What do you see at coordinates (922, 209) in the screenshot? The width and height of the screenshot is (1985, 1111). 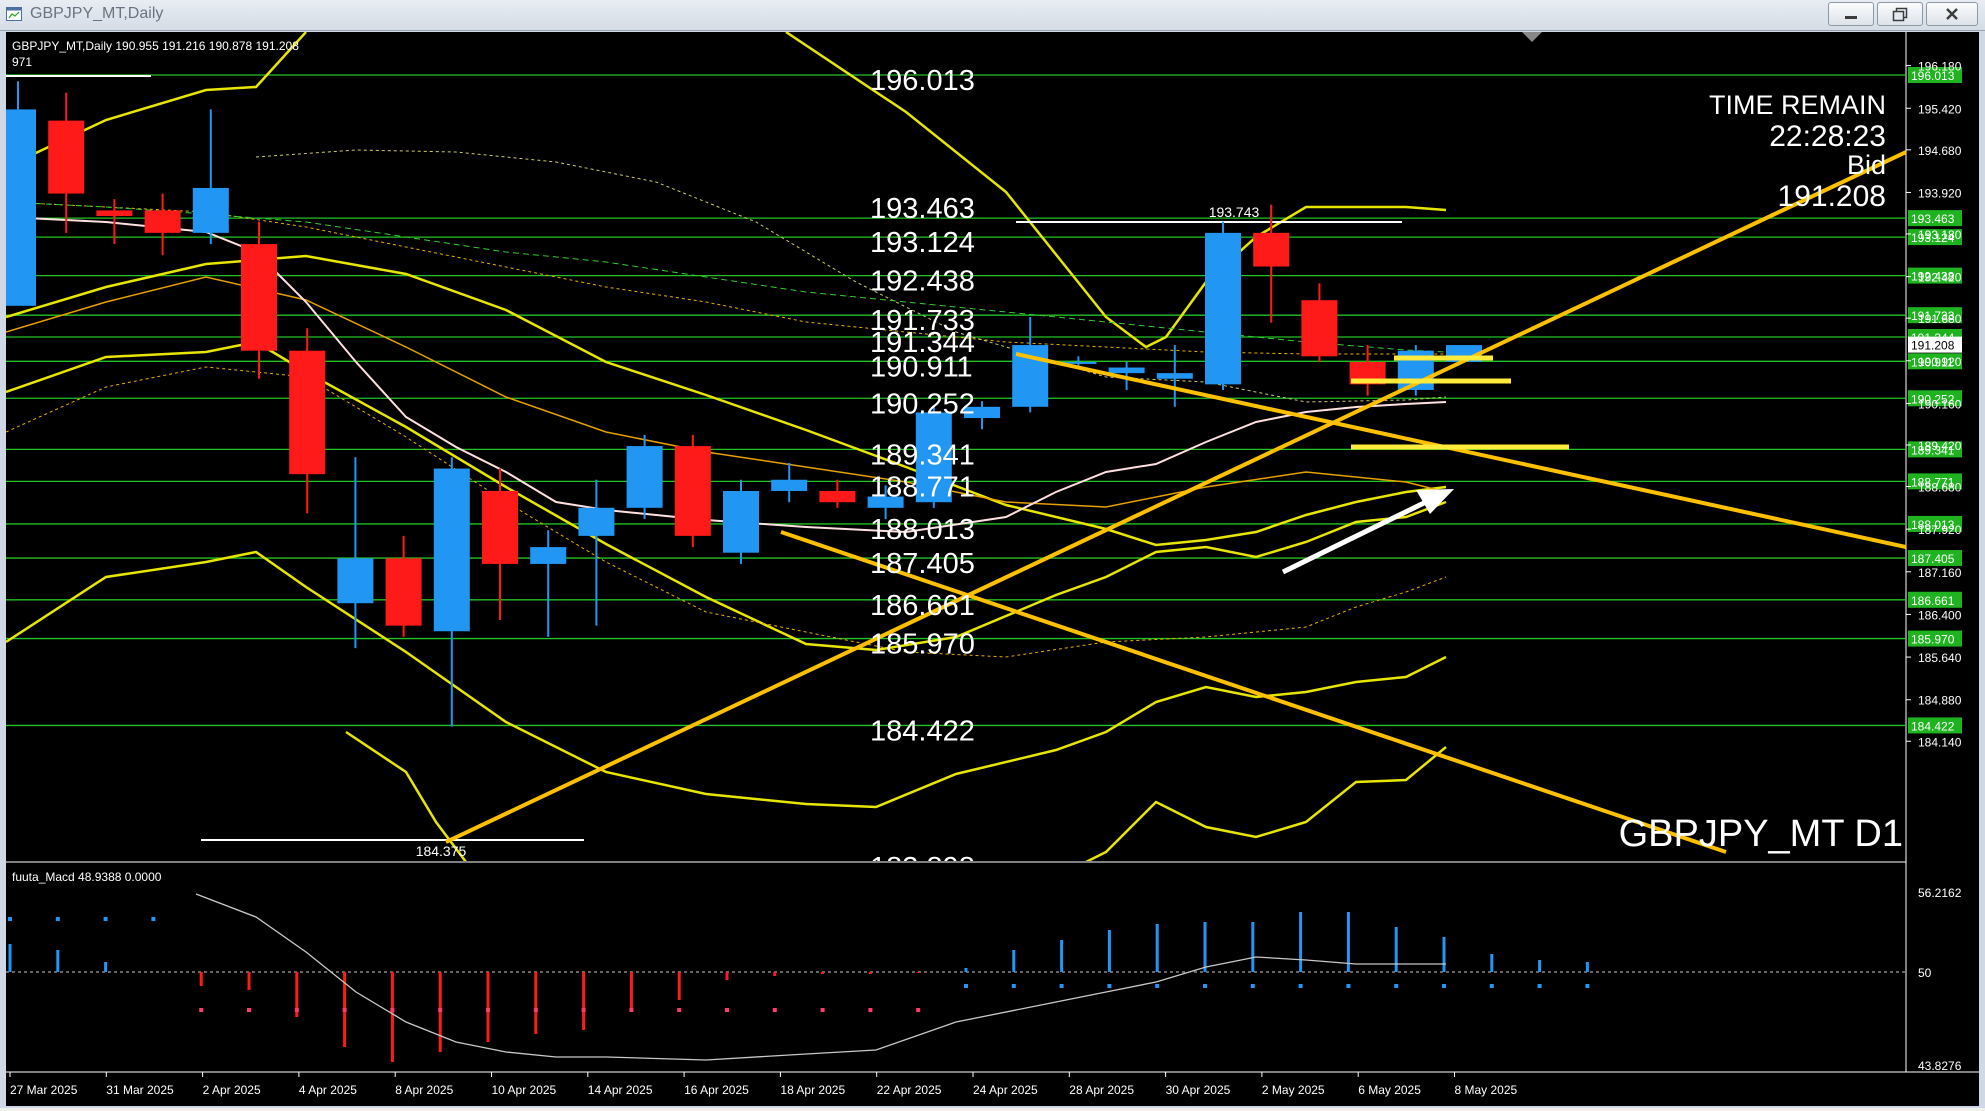 I see `level-label: 193.463` at bounding box center [922, 209].